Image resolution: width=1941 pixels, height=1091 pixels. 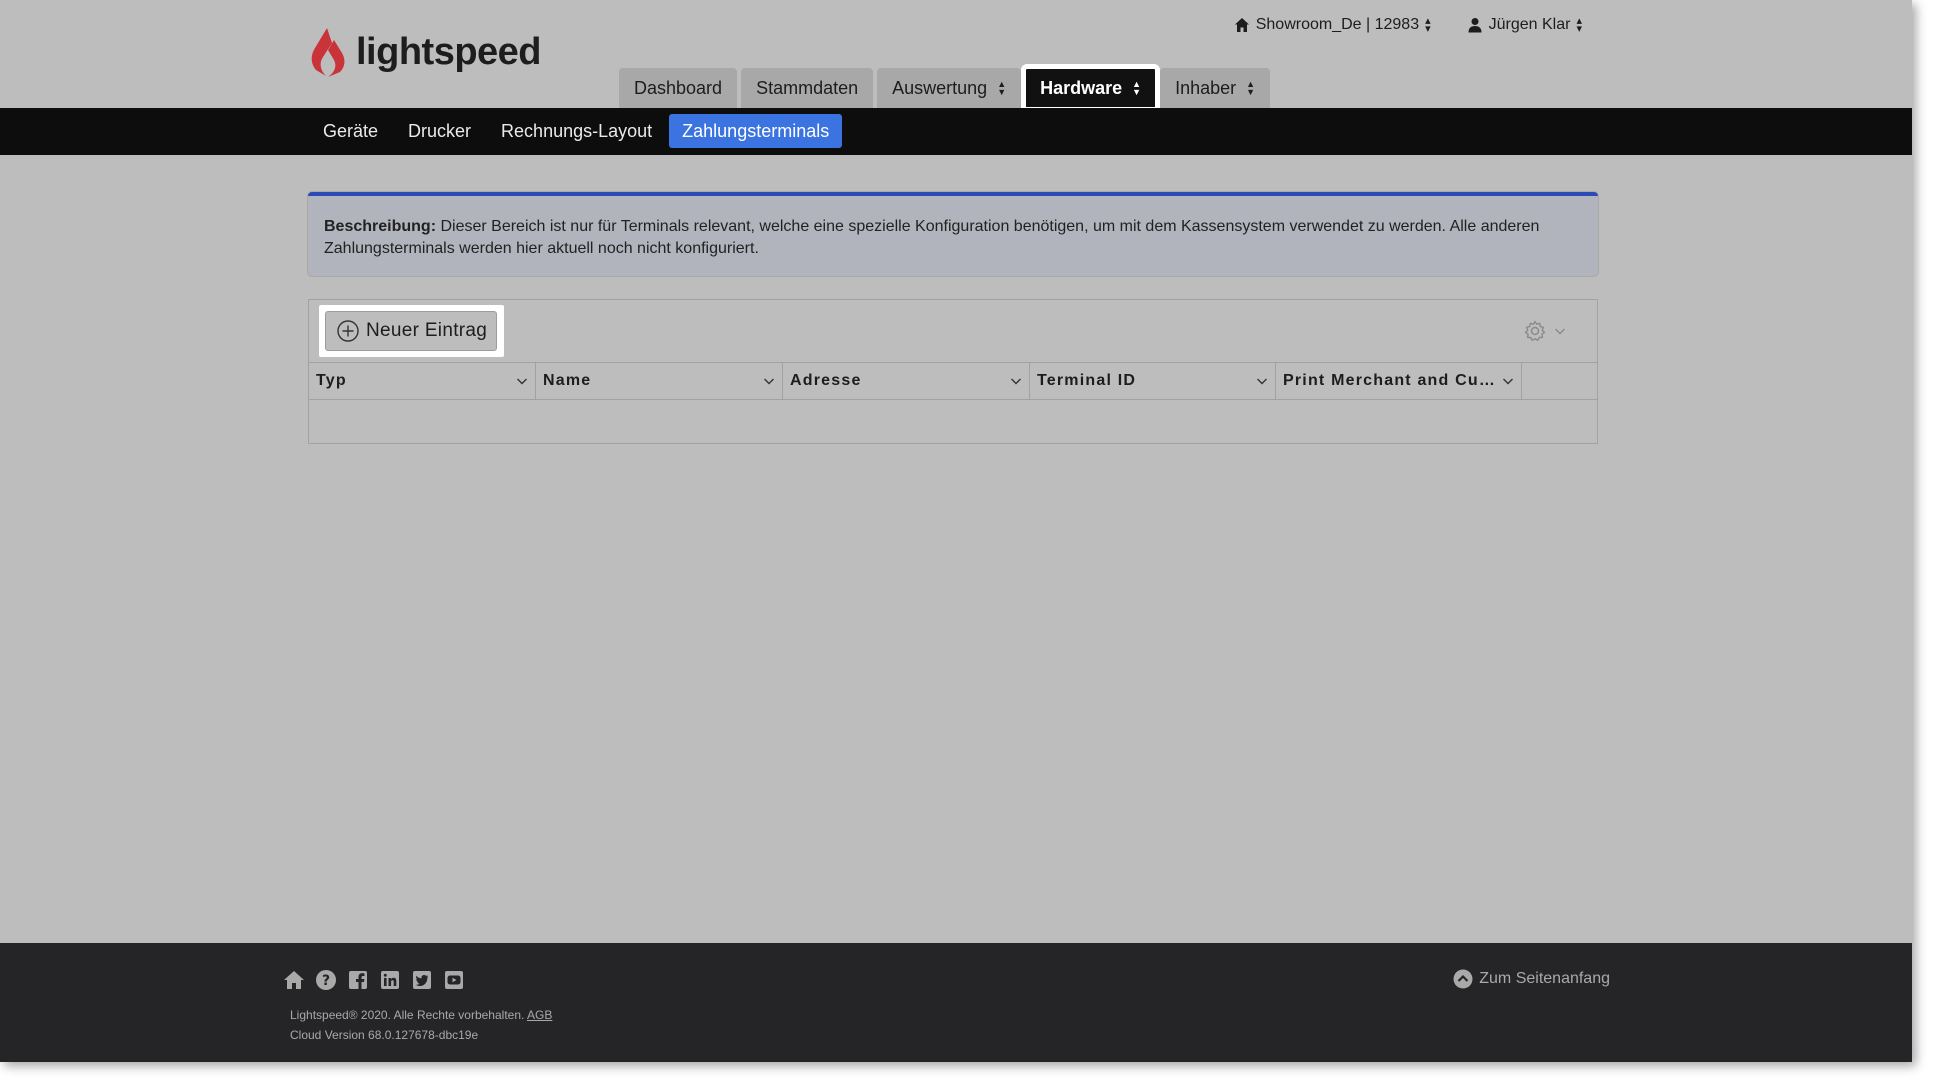 I want to click on column-title: Print Merchant and Customer Receipt, so click(x=1392, y=380).